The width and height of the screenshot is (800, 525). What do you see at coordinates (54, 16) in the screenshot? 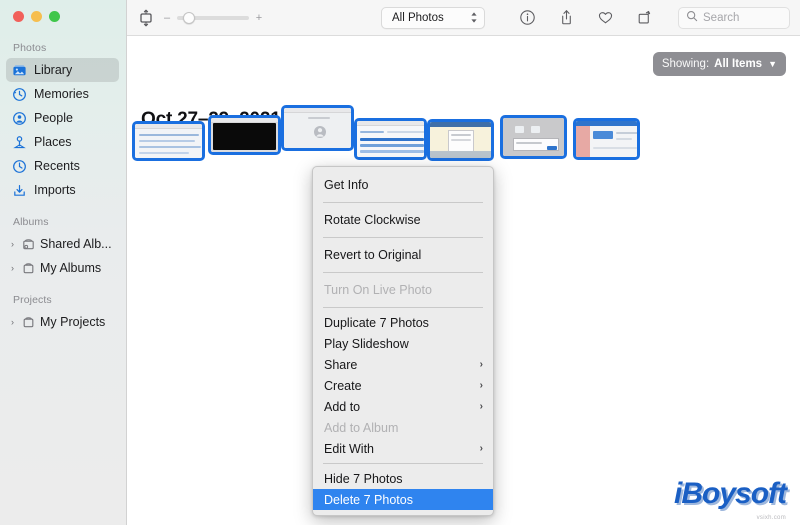
I see `maximize-button` at bounding box center [54, 16].